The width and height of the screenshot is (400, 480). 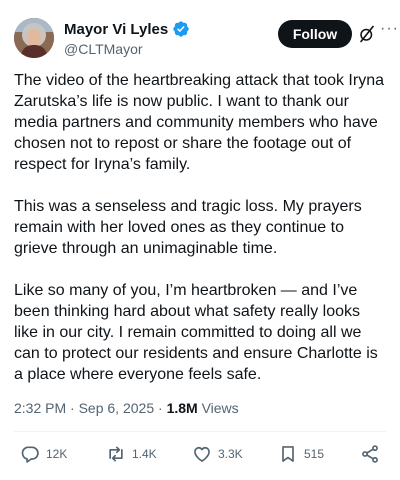 What do you see at coordinates (57, 454) in the screenshot?
I see `reply-count: 12K` at bounding box center [57, 454].